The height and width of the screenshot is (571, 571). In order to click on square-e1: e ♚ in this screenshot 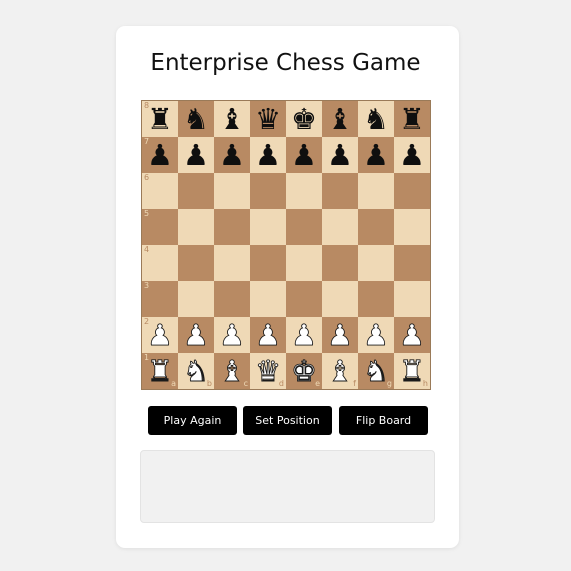, I will do `click(304, 371)`.